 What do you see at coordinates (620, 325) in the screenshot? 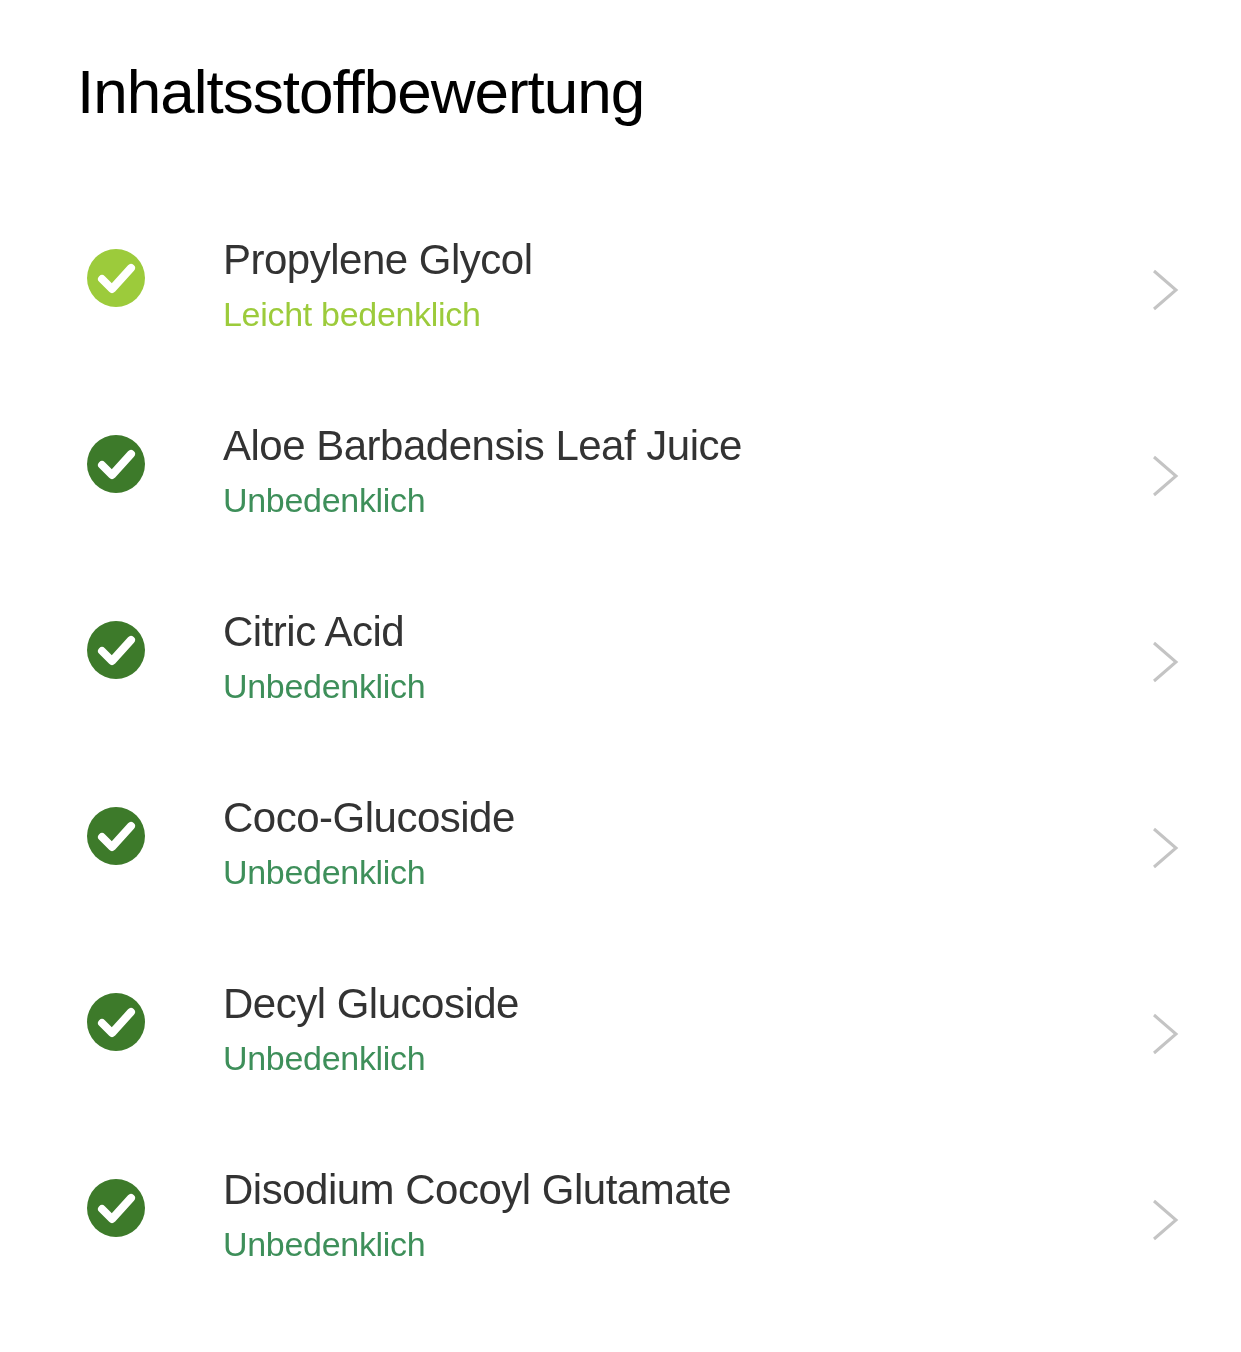
I see `ingredient-row: Propylene Glycol Leicht bedenklich` at bounding box center [620, 325].